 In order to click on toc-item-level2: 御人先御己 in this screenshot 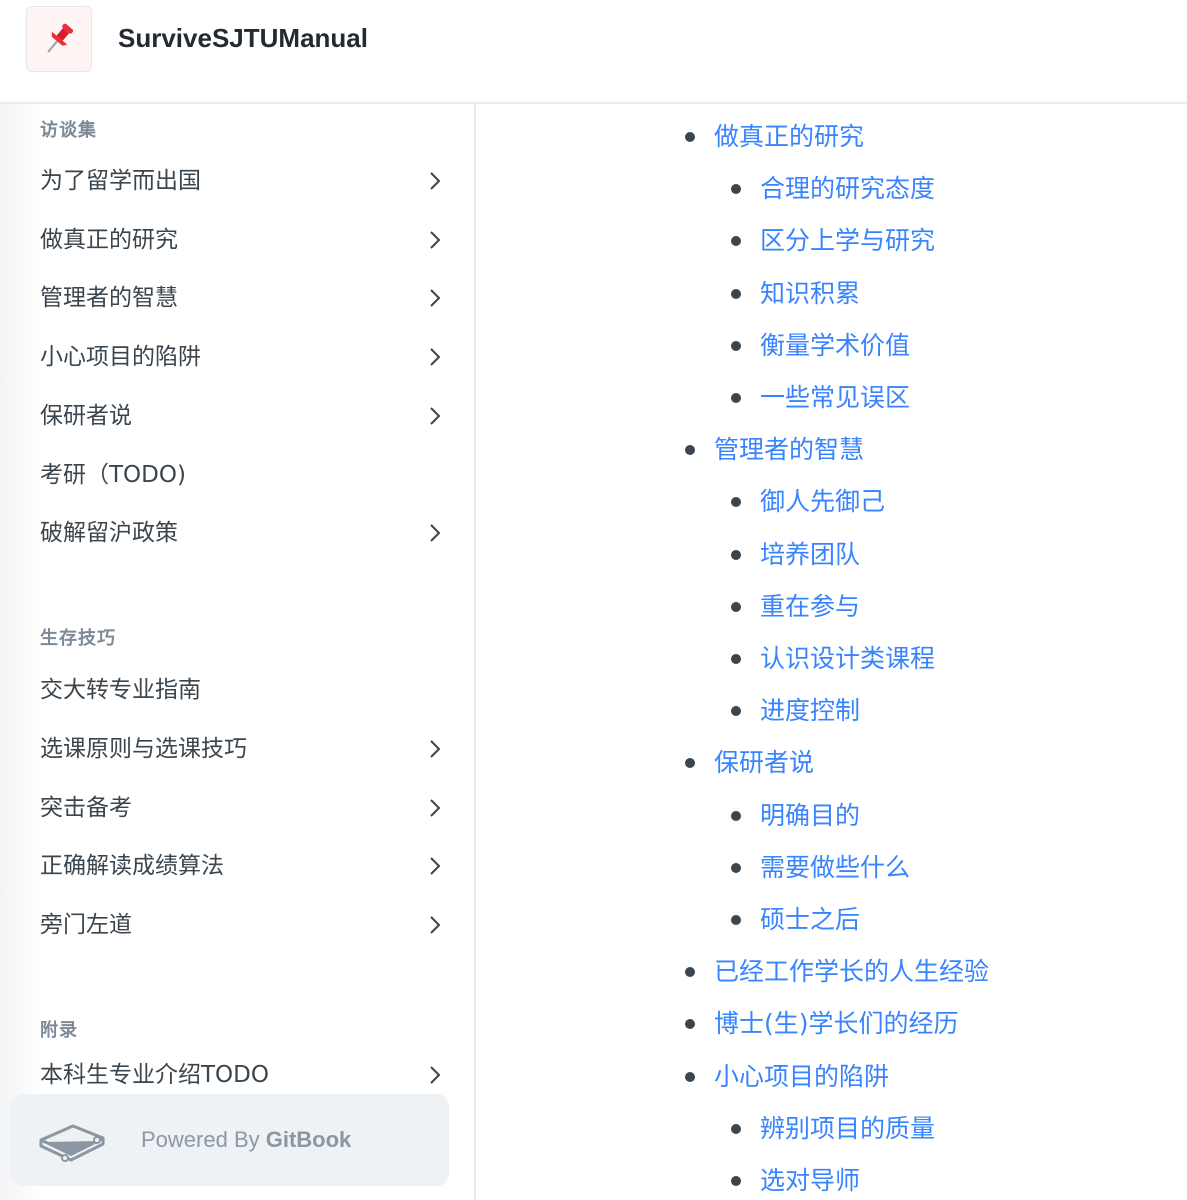, I will do `click(808, 502)`.